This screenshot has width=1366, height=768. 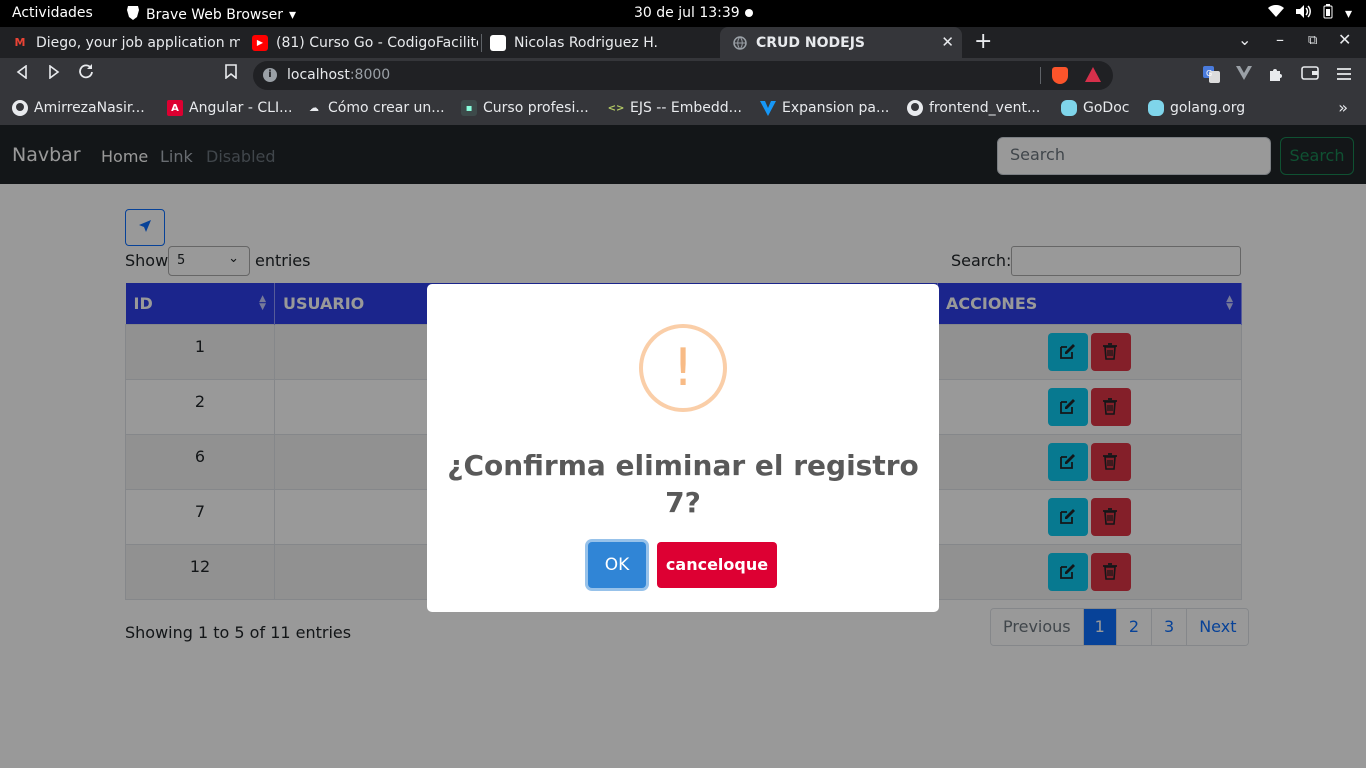 I want to click on activities-button: Actividades, so click(x=52, y=13).